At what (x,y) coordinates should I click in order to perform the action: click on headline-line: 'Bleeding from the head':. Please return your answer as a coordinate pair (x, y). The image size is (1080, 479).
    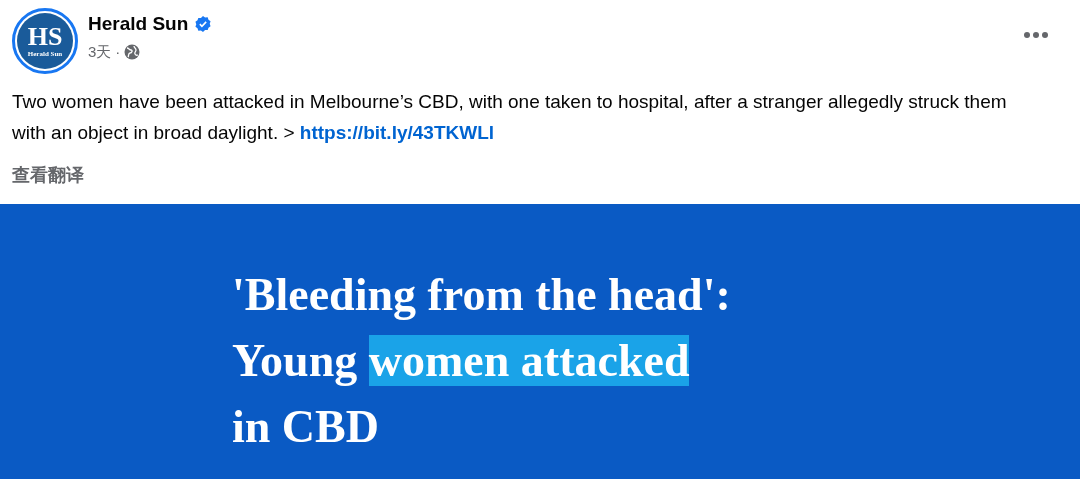
    Looking at the image, I should click on (482, 295).